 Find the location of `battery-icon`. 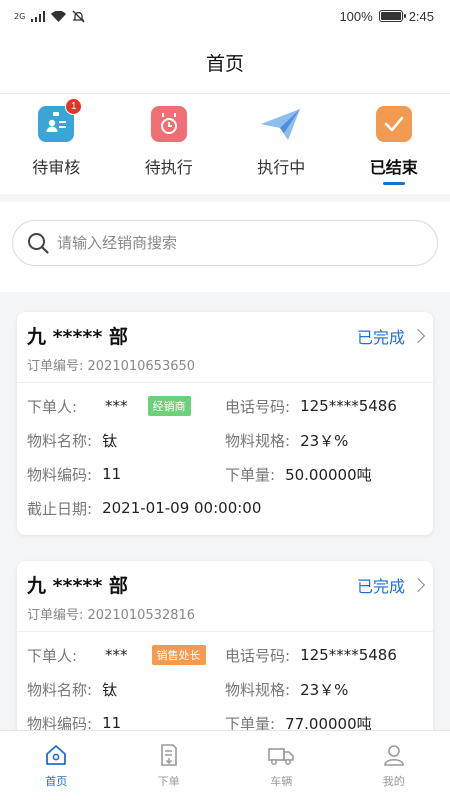

battery-icon is located at coordinates (392, 16).